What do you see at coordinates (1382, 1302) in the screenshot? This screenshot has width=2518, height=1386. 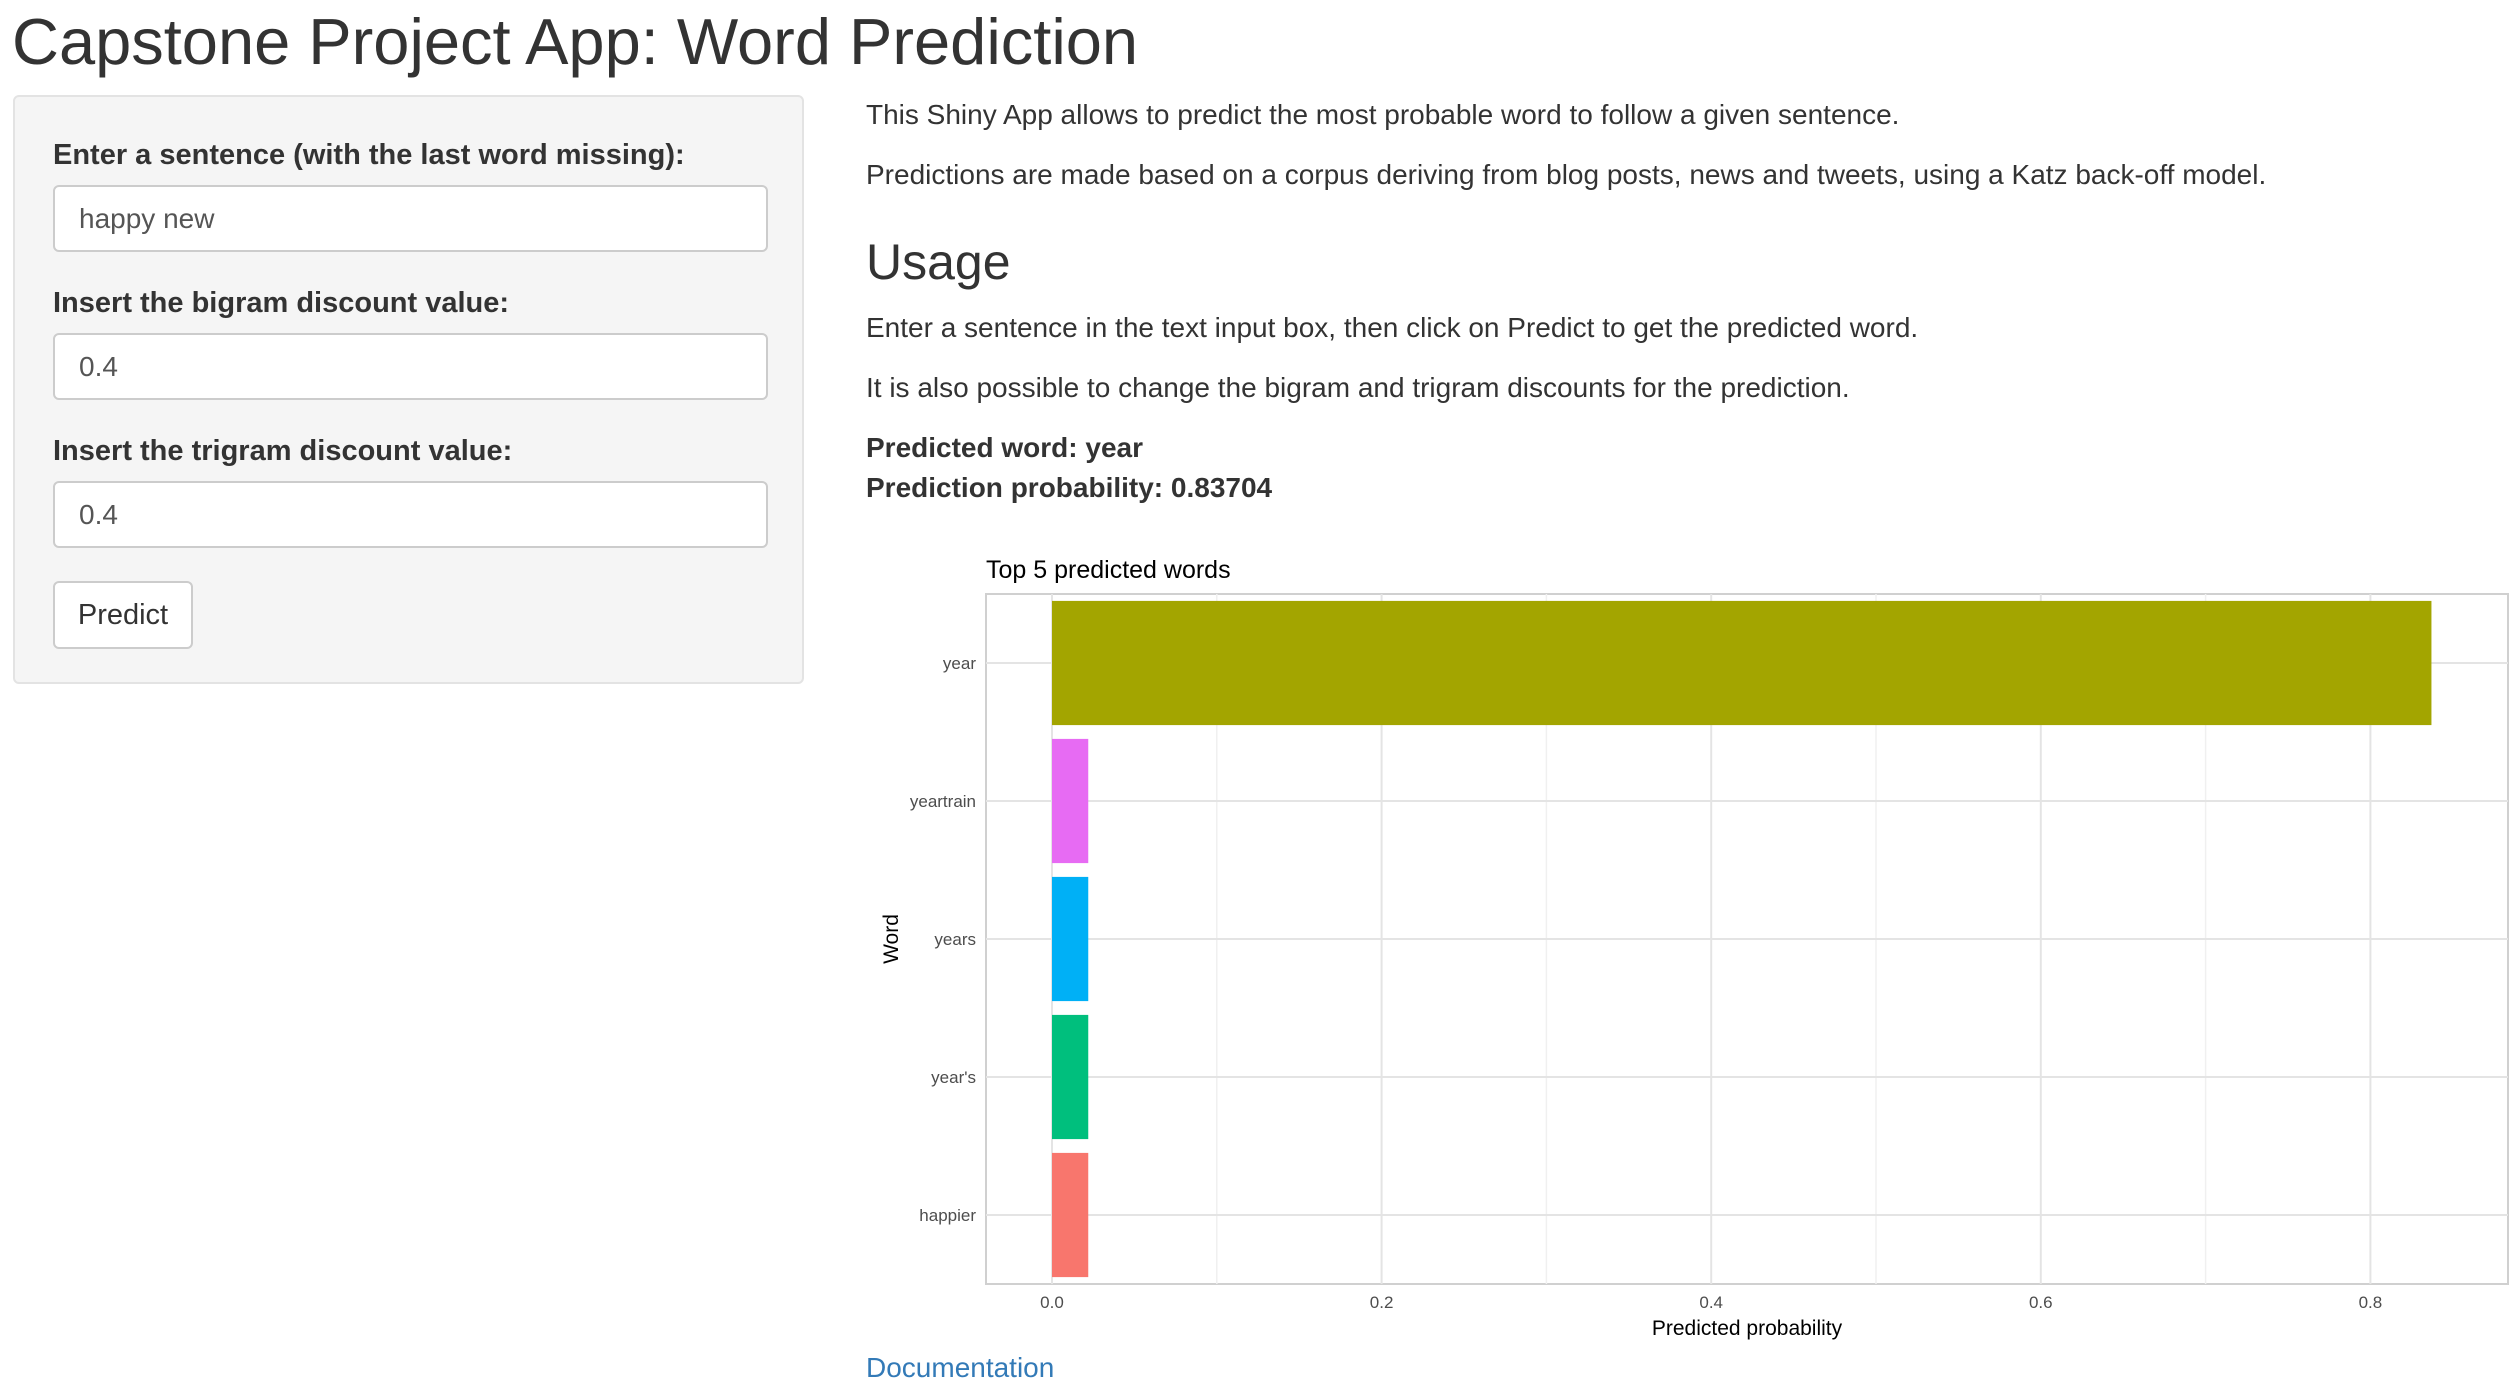 I see `x-tick-label: 0.2` at bounding box center [1382, 1302].